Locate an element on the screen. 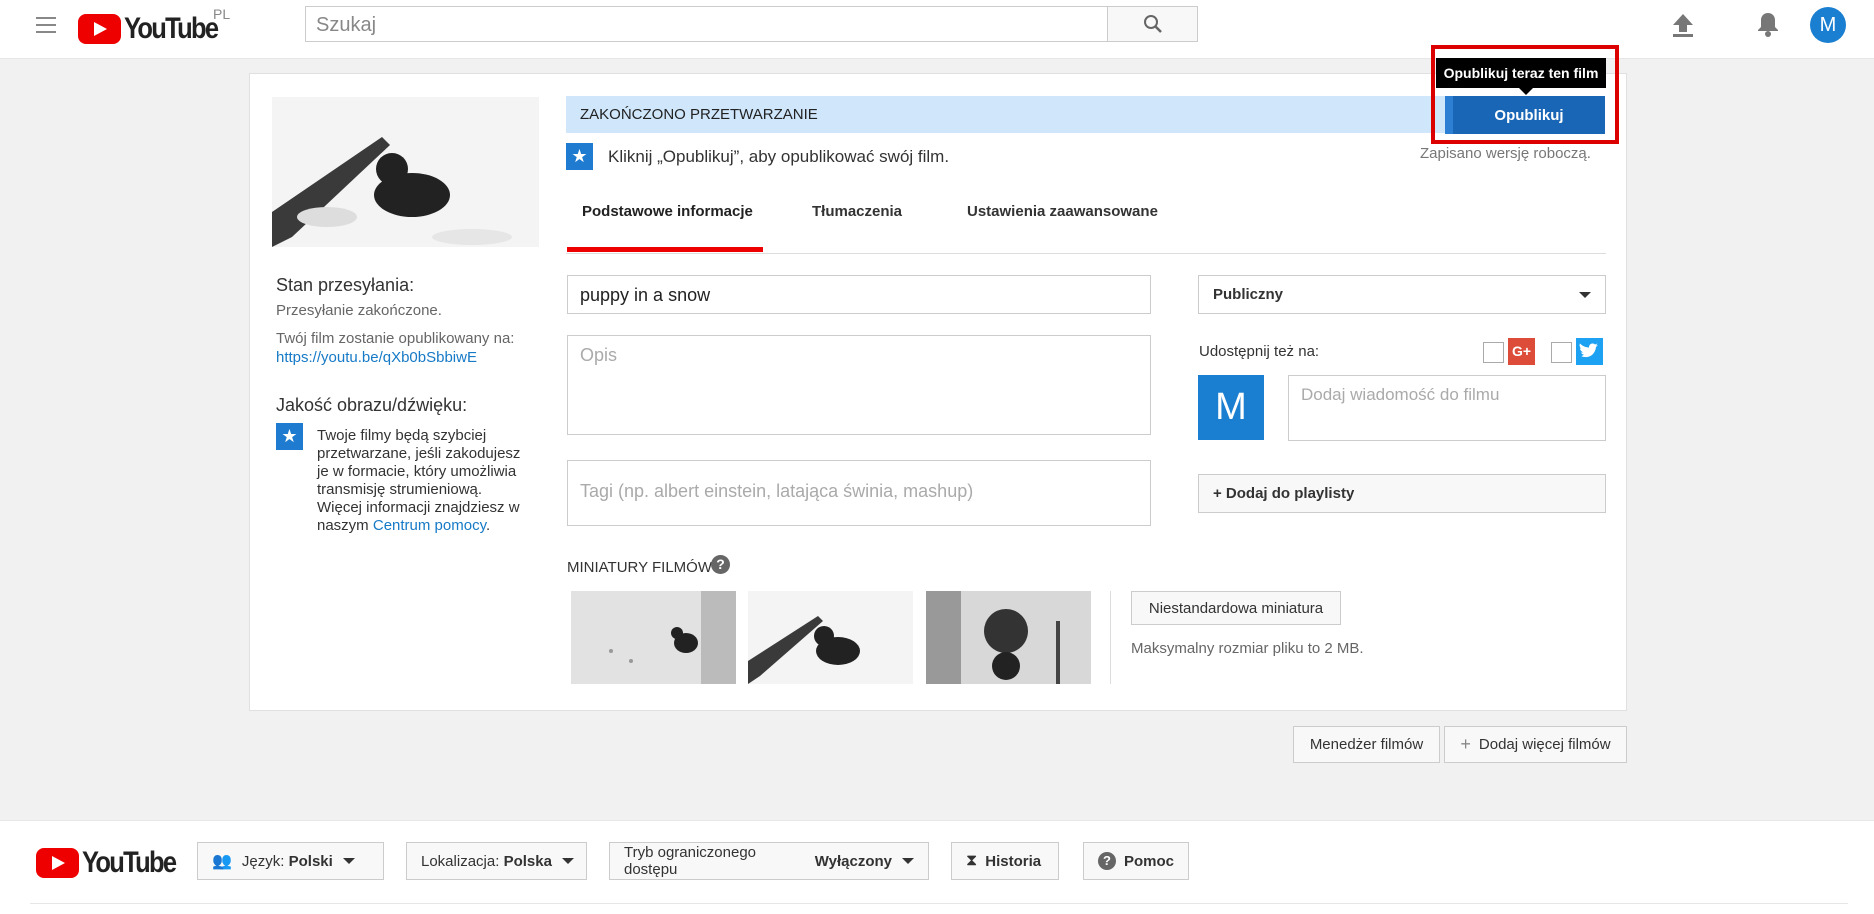  title-field: puppy in a snow is located at coordinates (859, 294).